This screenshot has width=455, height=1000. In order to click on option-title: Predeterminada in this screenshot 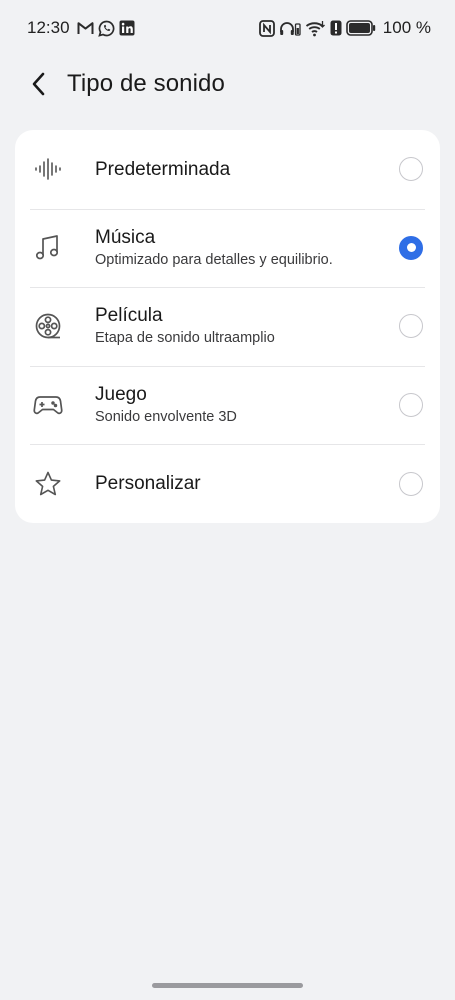, I will do `click(163, 169)`.